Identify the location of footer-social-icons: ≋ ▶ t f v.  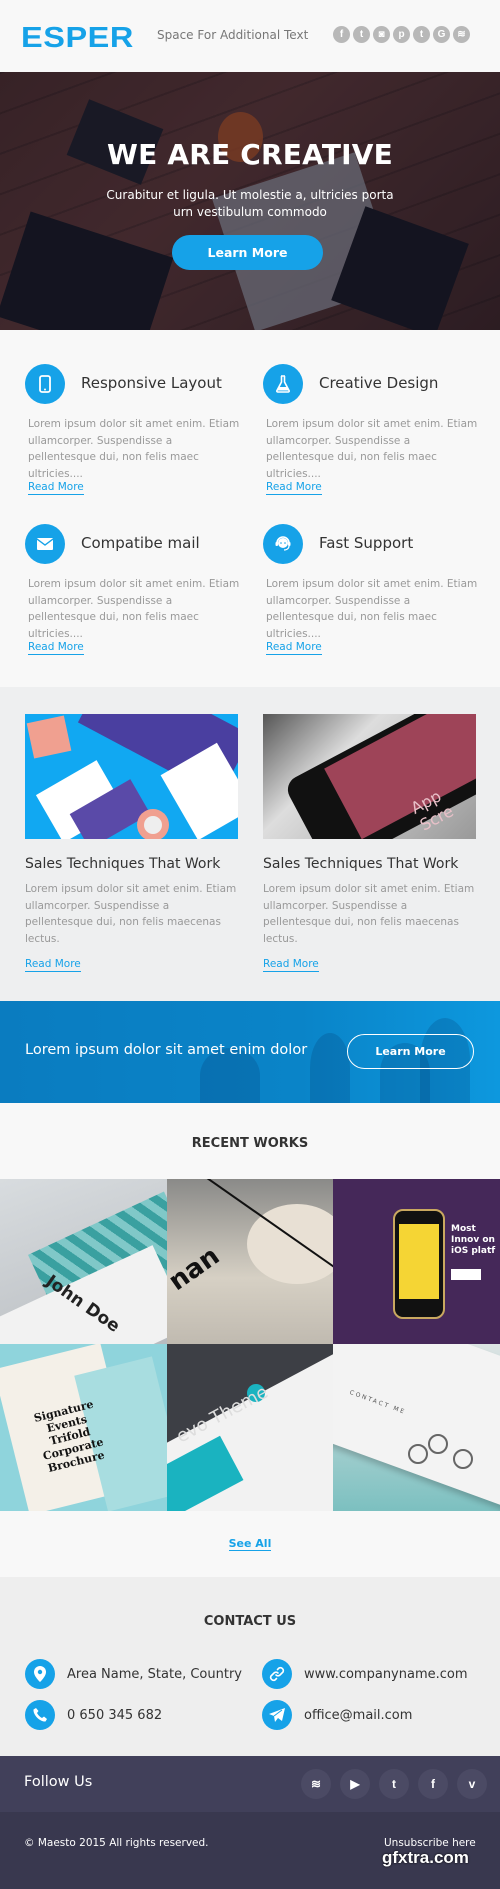
(394, 1784).